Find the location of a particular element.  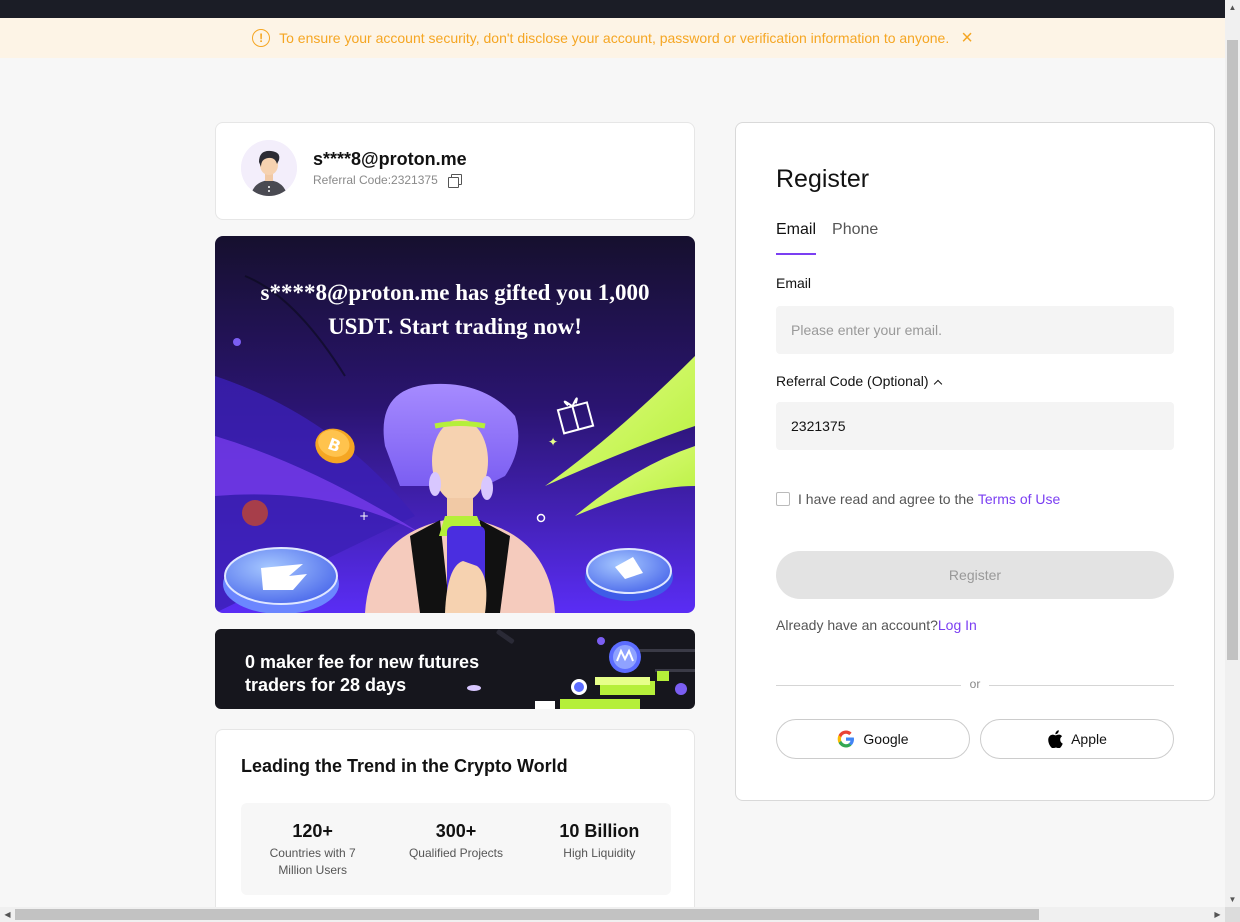

referrer-card: s****8@proton.me Referral Code:2321375 is located at coordinates (455, 171).